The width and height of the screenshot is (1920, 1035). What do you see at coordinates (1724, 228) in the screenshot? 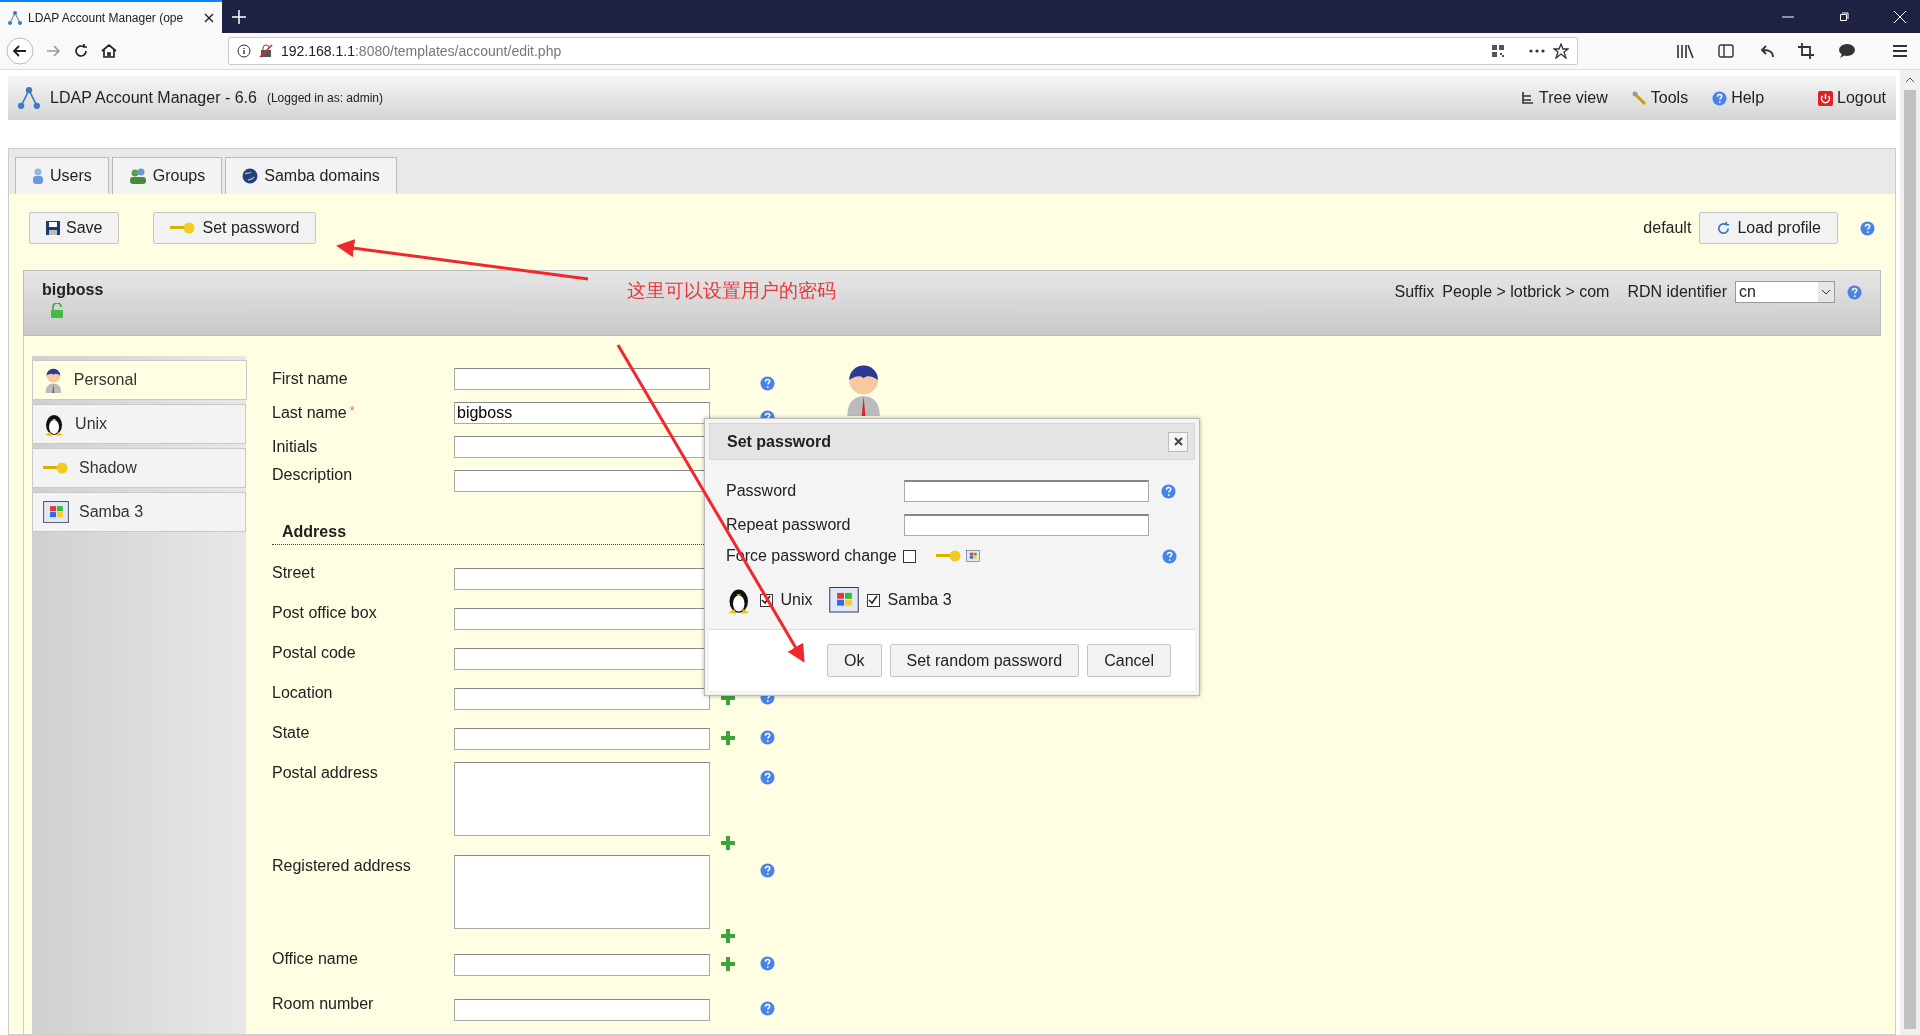
I see `refresh-icon` at bounding box center [1724, 228].